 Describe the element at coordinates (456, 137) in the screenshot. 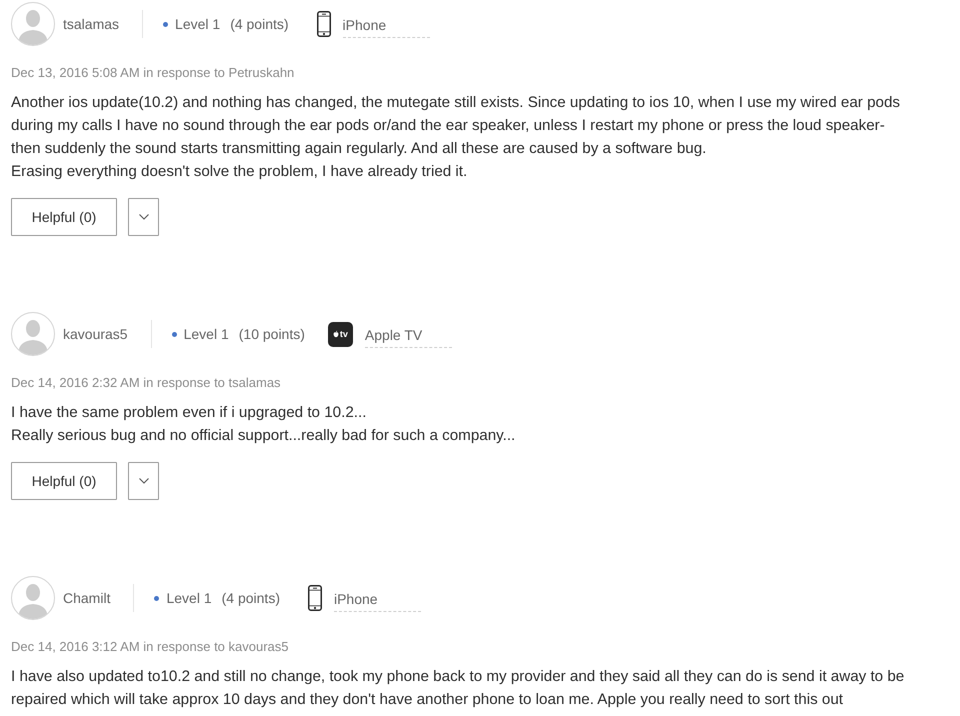

I see `post-body-text: Another ios update(10.2) and nothing has changed, the mutegate still exists. Since updating to ios 10, when I use my wired ear pods during my calls I have no sound through the ear pods or/and the ear speaker, unless I restart my phone or press the loud speaker- then suddenly the sound starts transmitting again regularly. And all these are caused by a software bug. Erasing everything doesn't solve the problem, I have already tried it.` at that location.